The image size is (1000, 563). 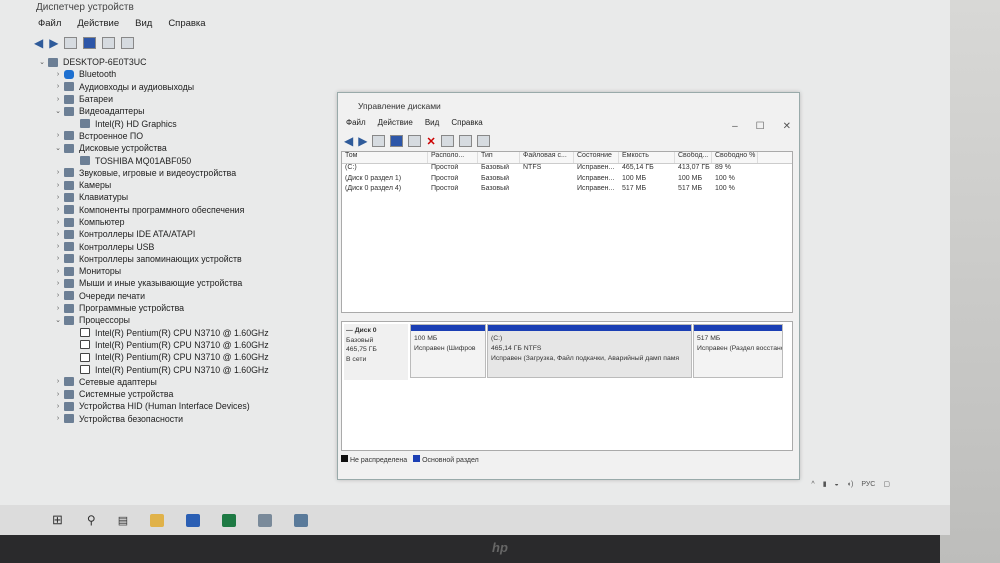 I want to click on search-icon: ⚲, so click(x=91, y=520).